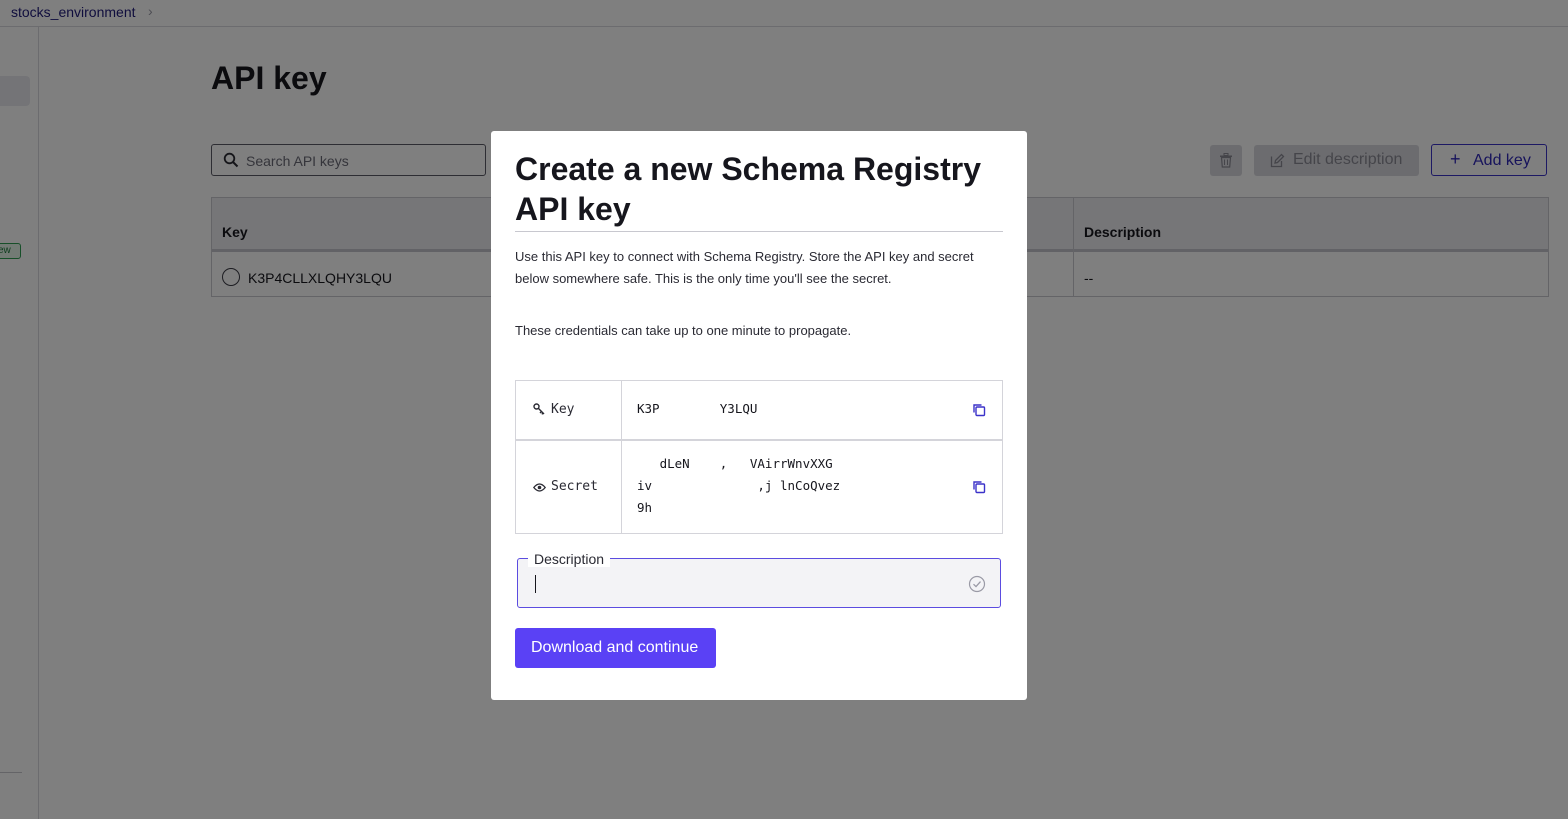 The height and width of the screenshot is (819, 1568). Describe the element at coordinates (645, 507) in the screenshot. I see `secret-value-line3: 9h` at that location.